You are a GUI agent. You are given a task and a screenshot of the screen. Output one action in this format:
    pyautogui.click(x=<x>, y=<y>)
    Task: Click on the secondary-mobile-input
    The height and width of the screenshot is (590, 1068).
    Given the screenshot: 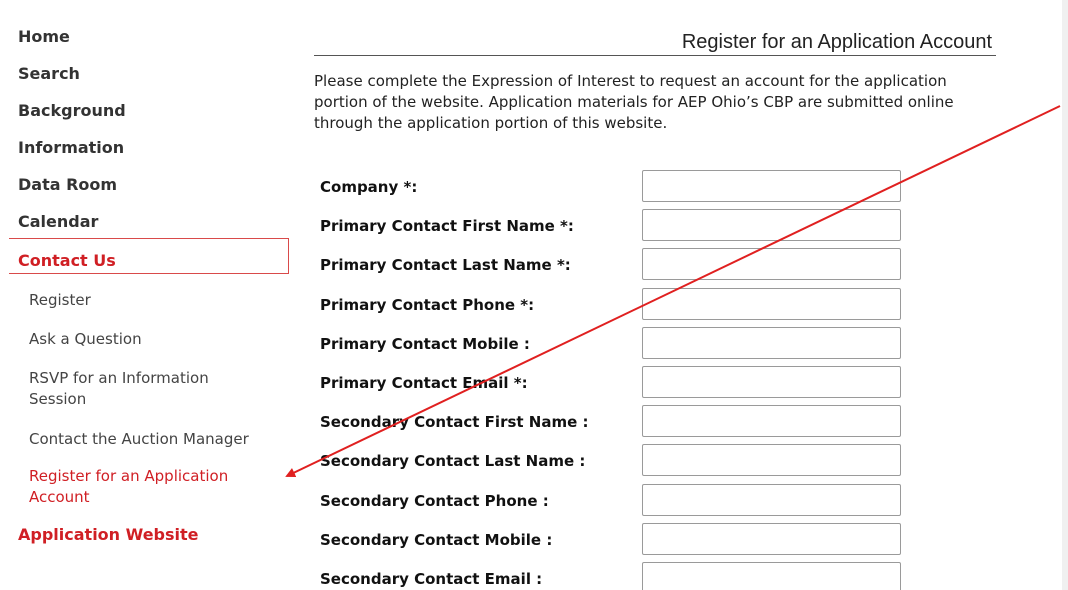 What is the action you would take?
    pyautogui.click(x=771, y=539)
    